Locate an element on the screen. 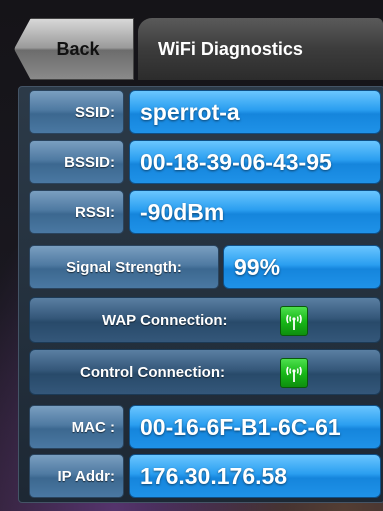 This screenshot has height=511, width=383. back-button-label: Back is located at coordinates (78, 48).